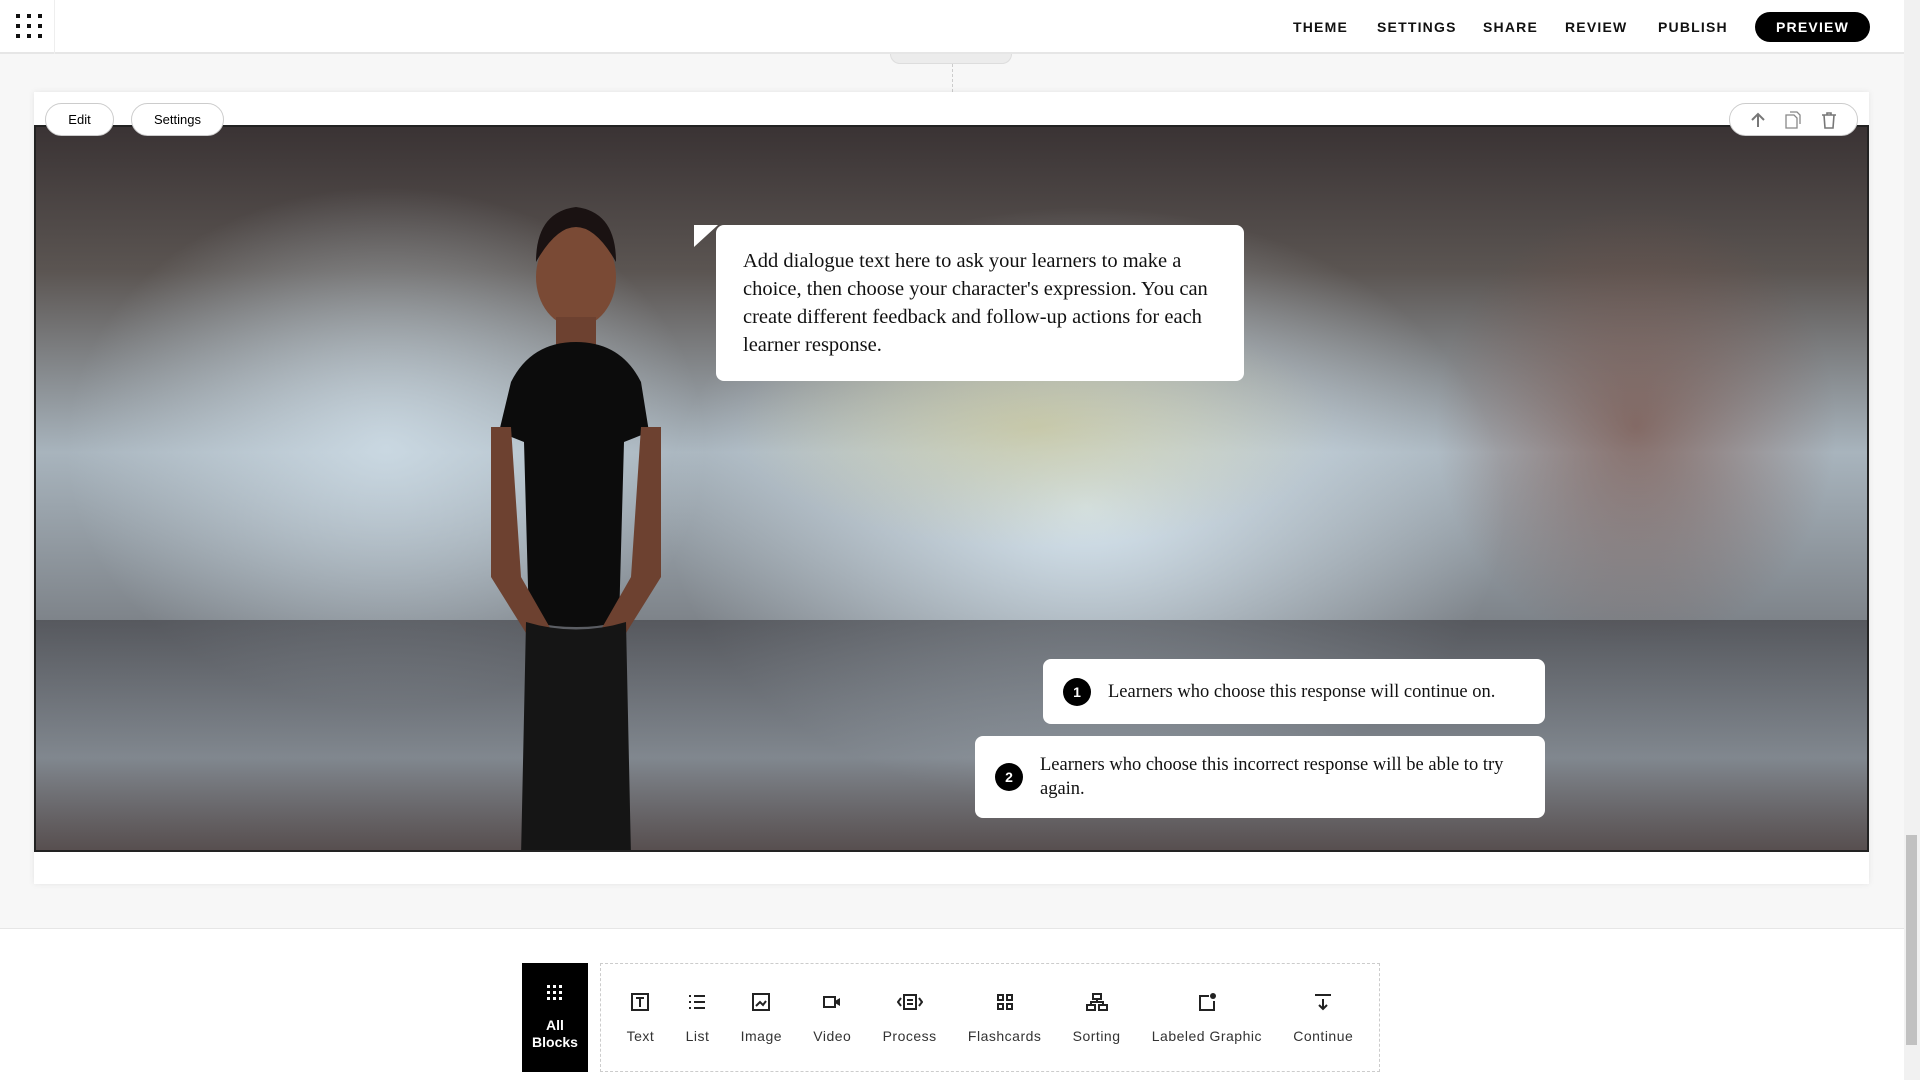 This screenshot has width=1920, height=1080. What do you see at coordinates (554, 992) in the screenshot?
I see `grid-icon` at bounding box center [554, 992].